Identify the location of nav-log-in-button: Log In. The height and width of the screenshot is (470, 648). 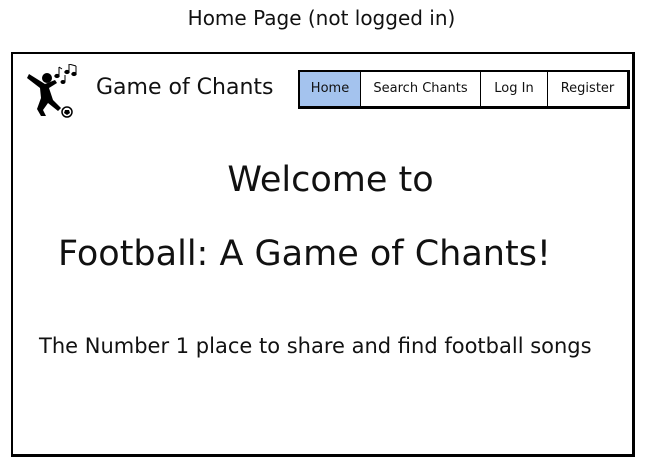
(514, 89).